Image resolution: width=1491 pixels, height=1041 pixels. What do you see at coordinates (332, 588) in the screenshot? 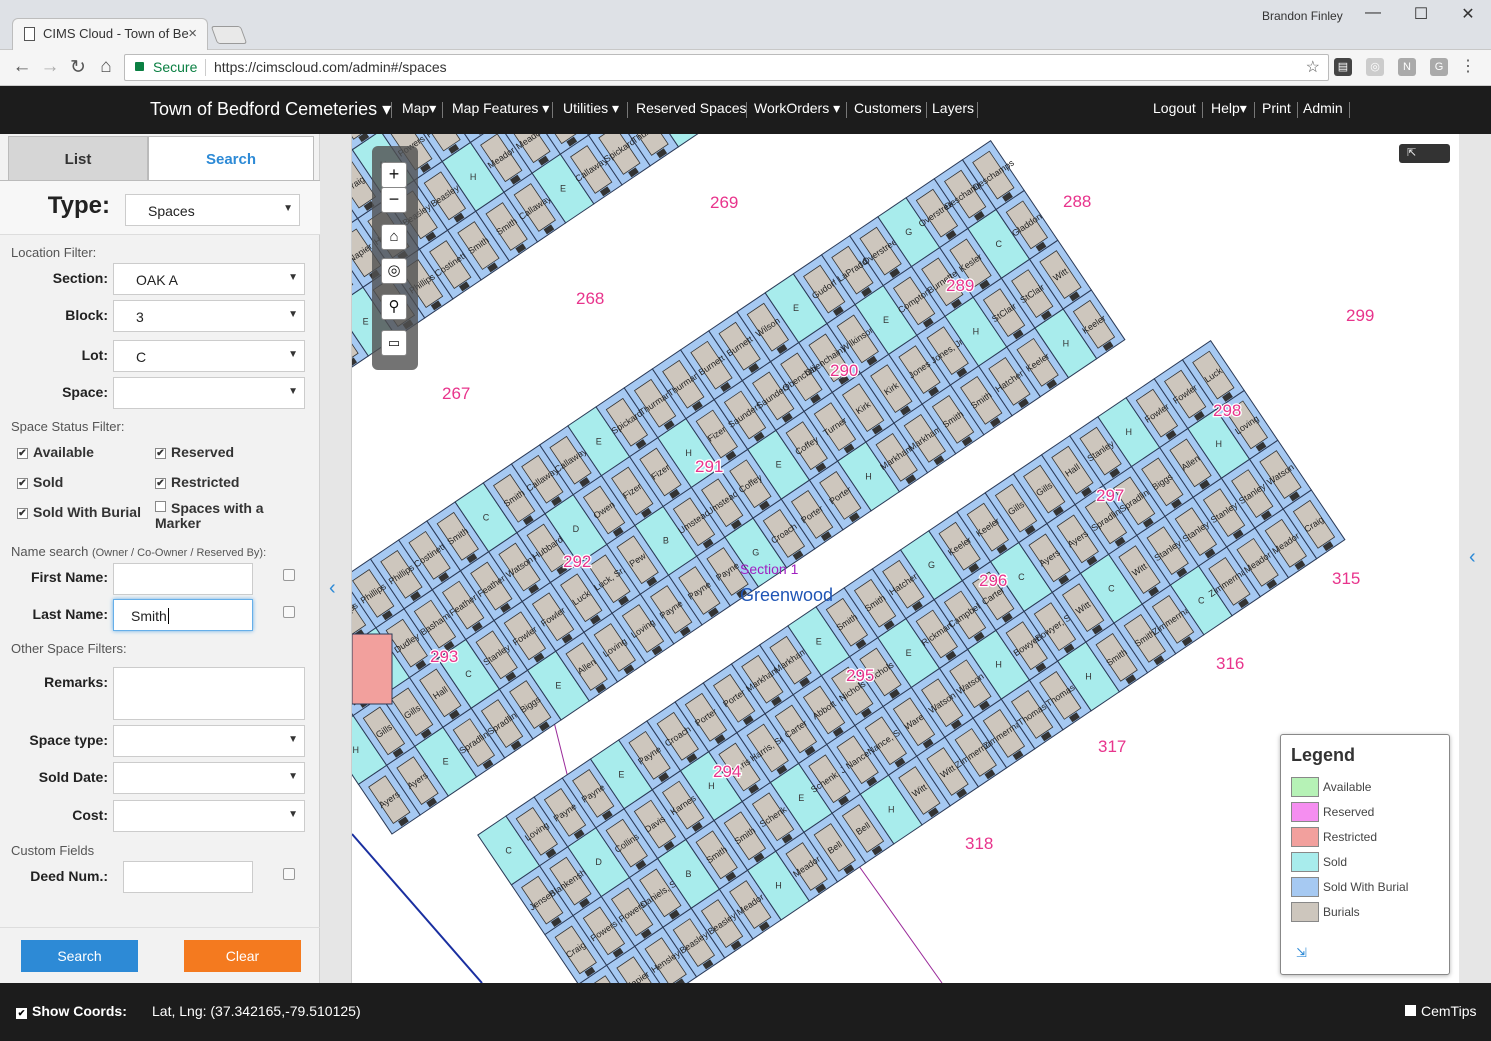
I see `collapse-left-icon: ‹` at bounding box center [332, 588].